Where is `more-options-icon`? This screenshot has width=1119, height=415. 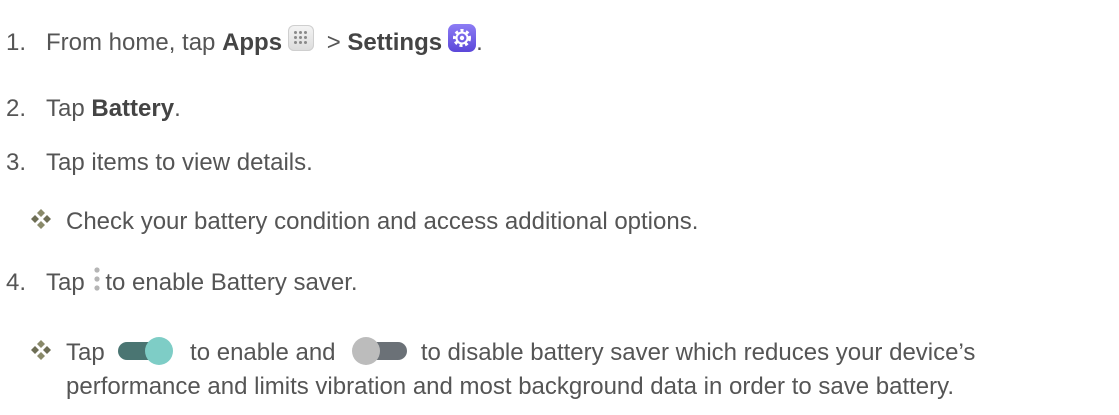 more-options-icon is located at coordinates (97, 280).